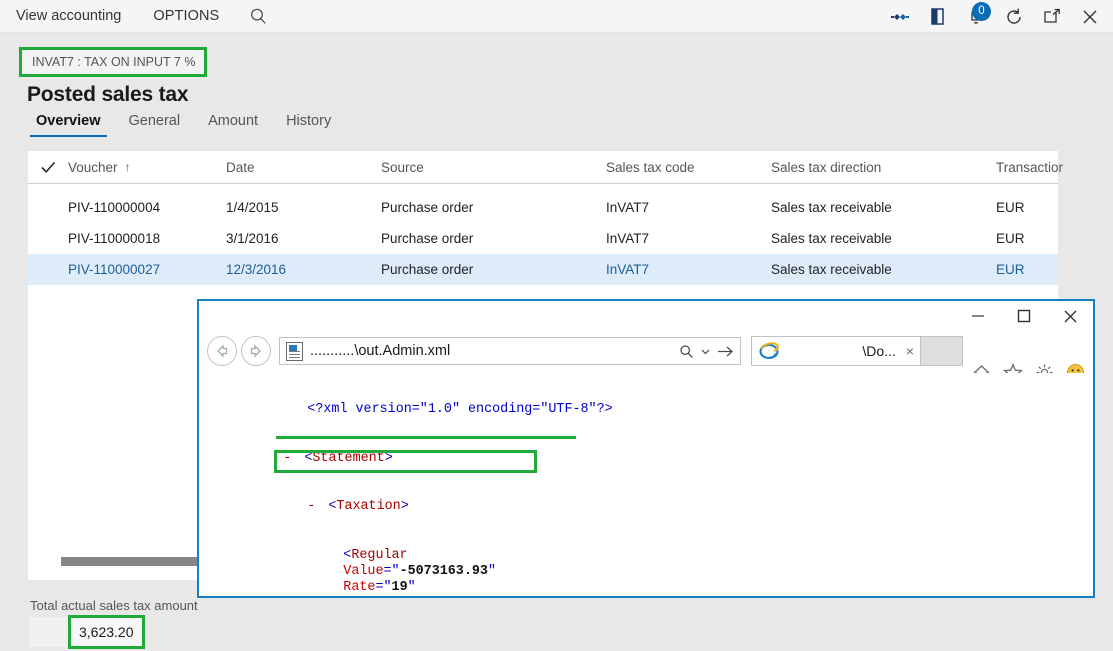 This screenshot has height=651, width=1113. I want to click on open-in-new-window-icon, so click(1052, 15).